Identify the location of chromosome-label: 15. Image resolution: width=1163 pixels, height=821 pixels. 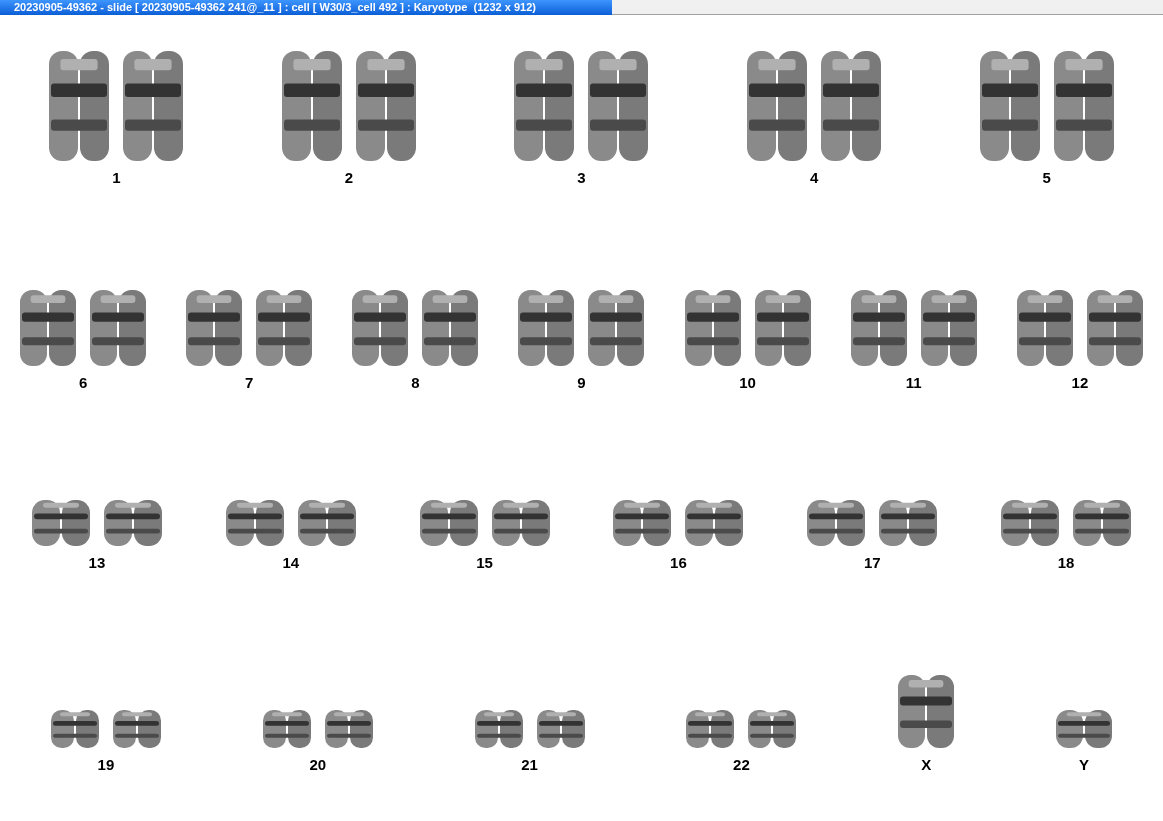
(484, 562).